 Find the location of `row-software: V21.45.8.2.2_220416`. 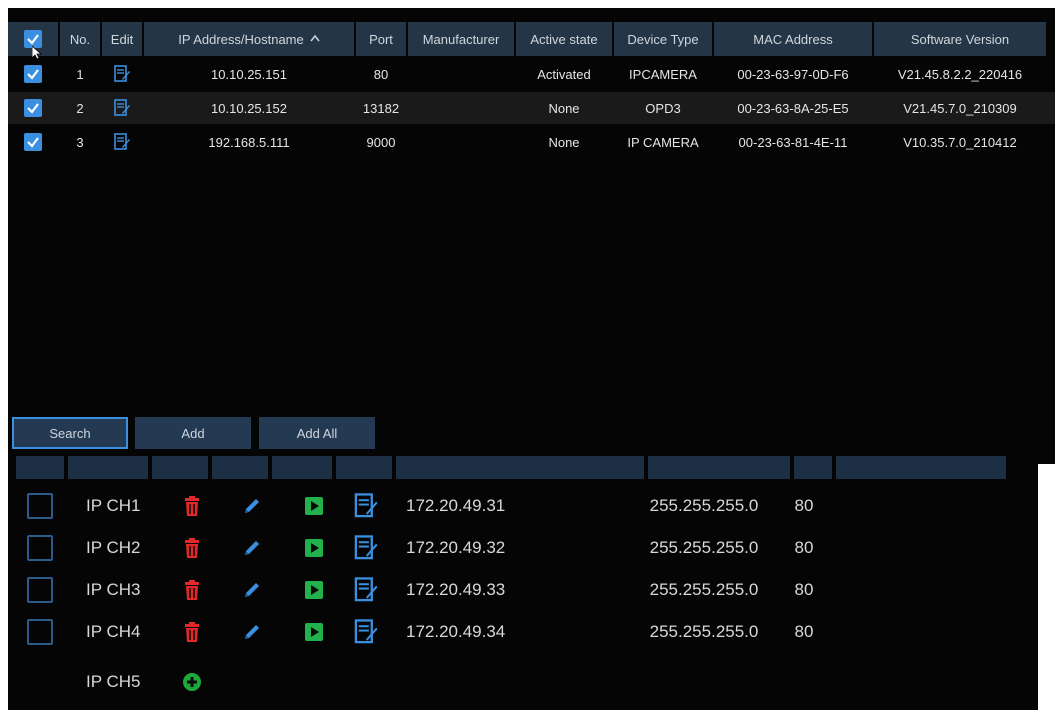

row-software: V21.45.8.2.2_220416 is located at coordinates (960, 74).